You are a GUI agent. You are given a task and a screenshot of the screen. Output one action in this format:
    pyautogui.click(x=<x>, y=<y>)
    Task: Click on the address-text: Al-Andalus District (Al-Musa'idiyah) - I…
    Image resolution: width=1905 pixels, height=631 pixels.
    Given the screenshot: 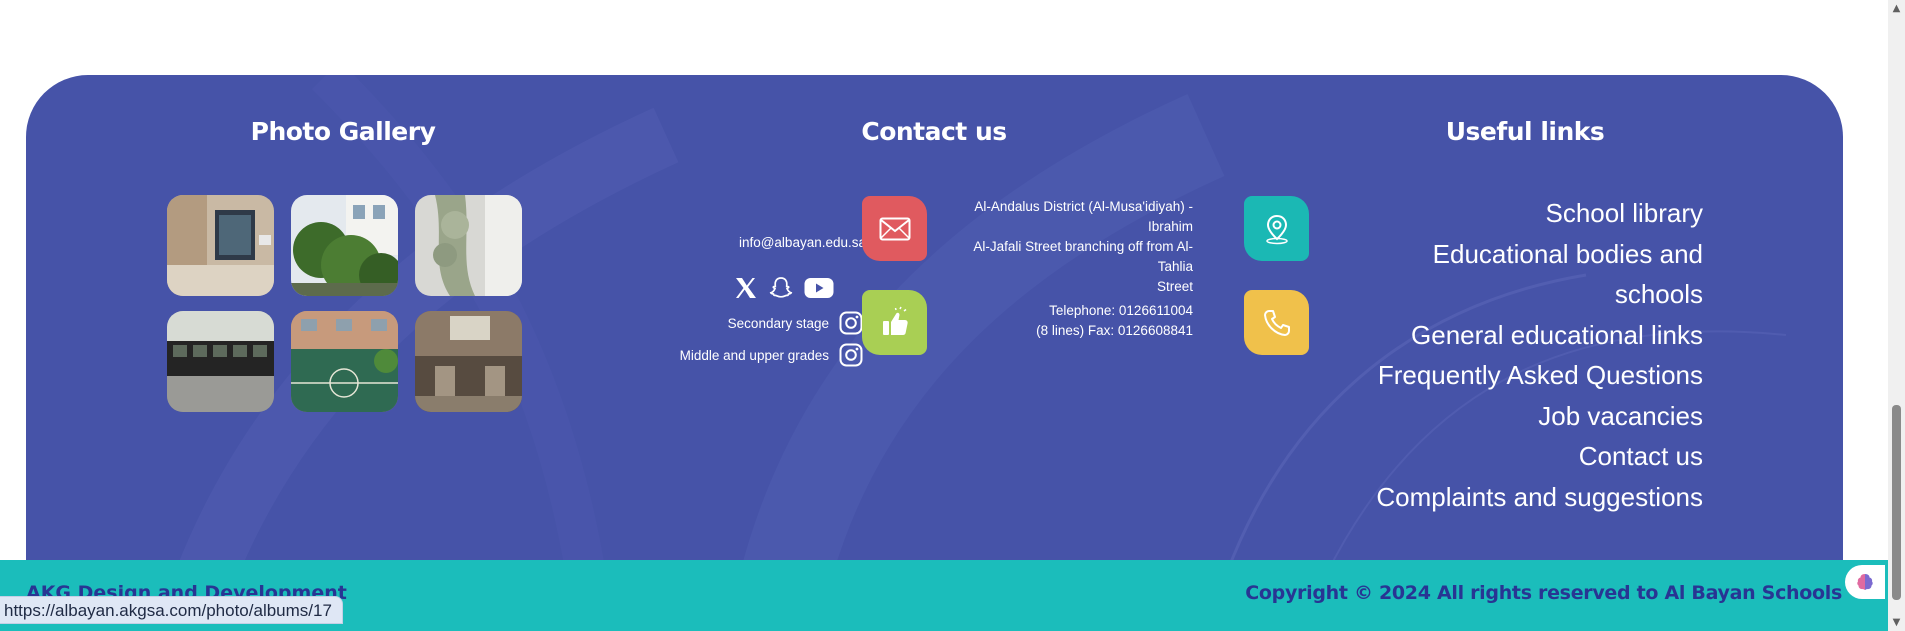 What is the action you would take?
    pyautogui.click(x=1074, y=247)
    